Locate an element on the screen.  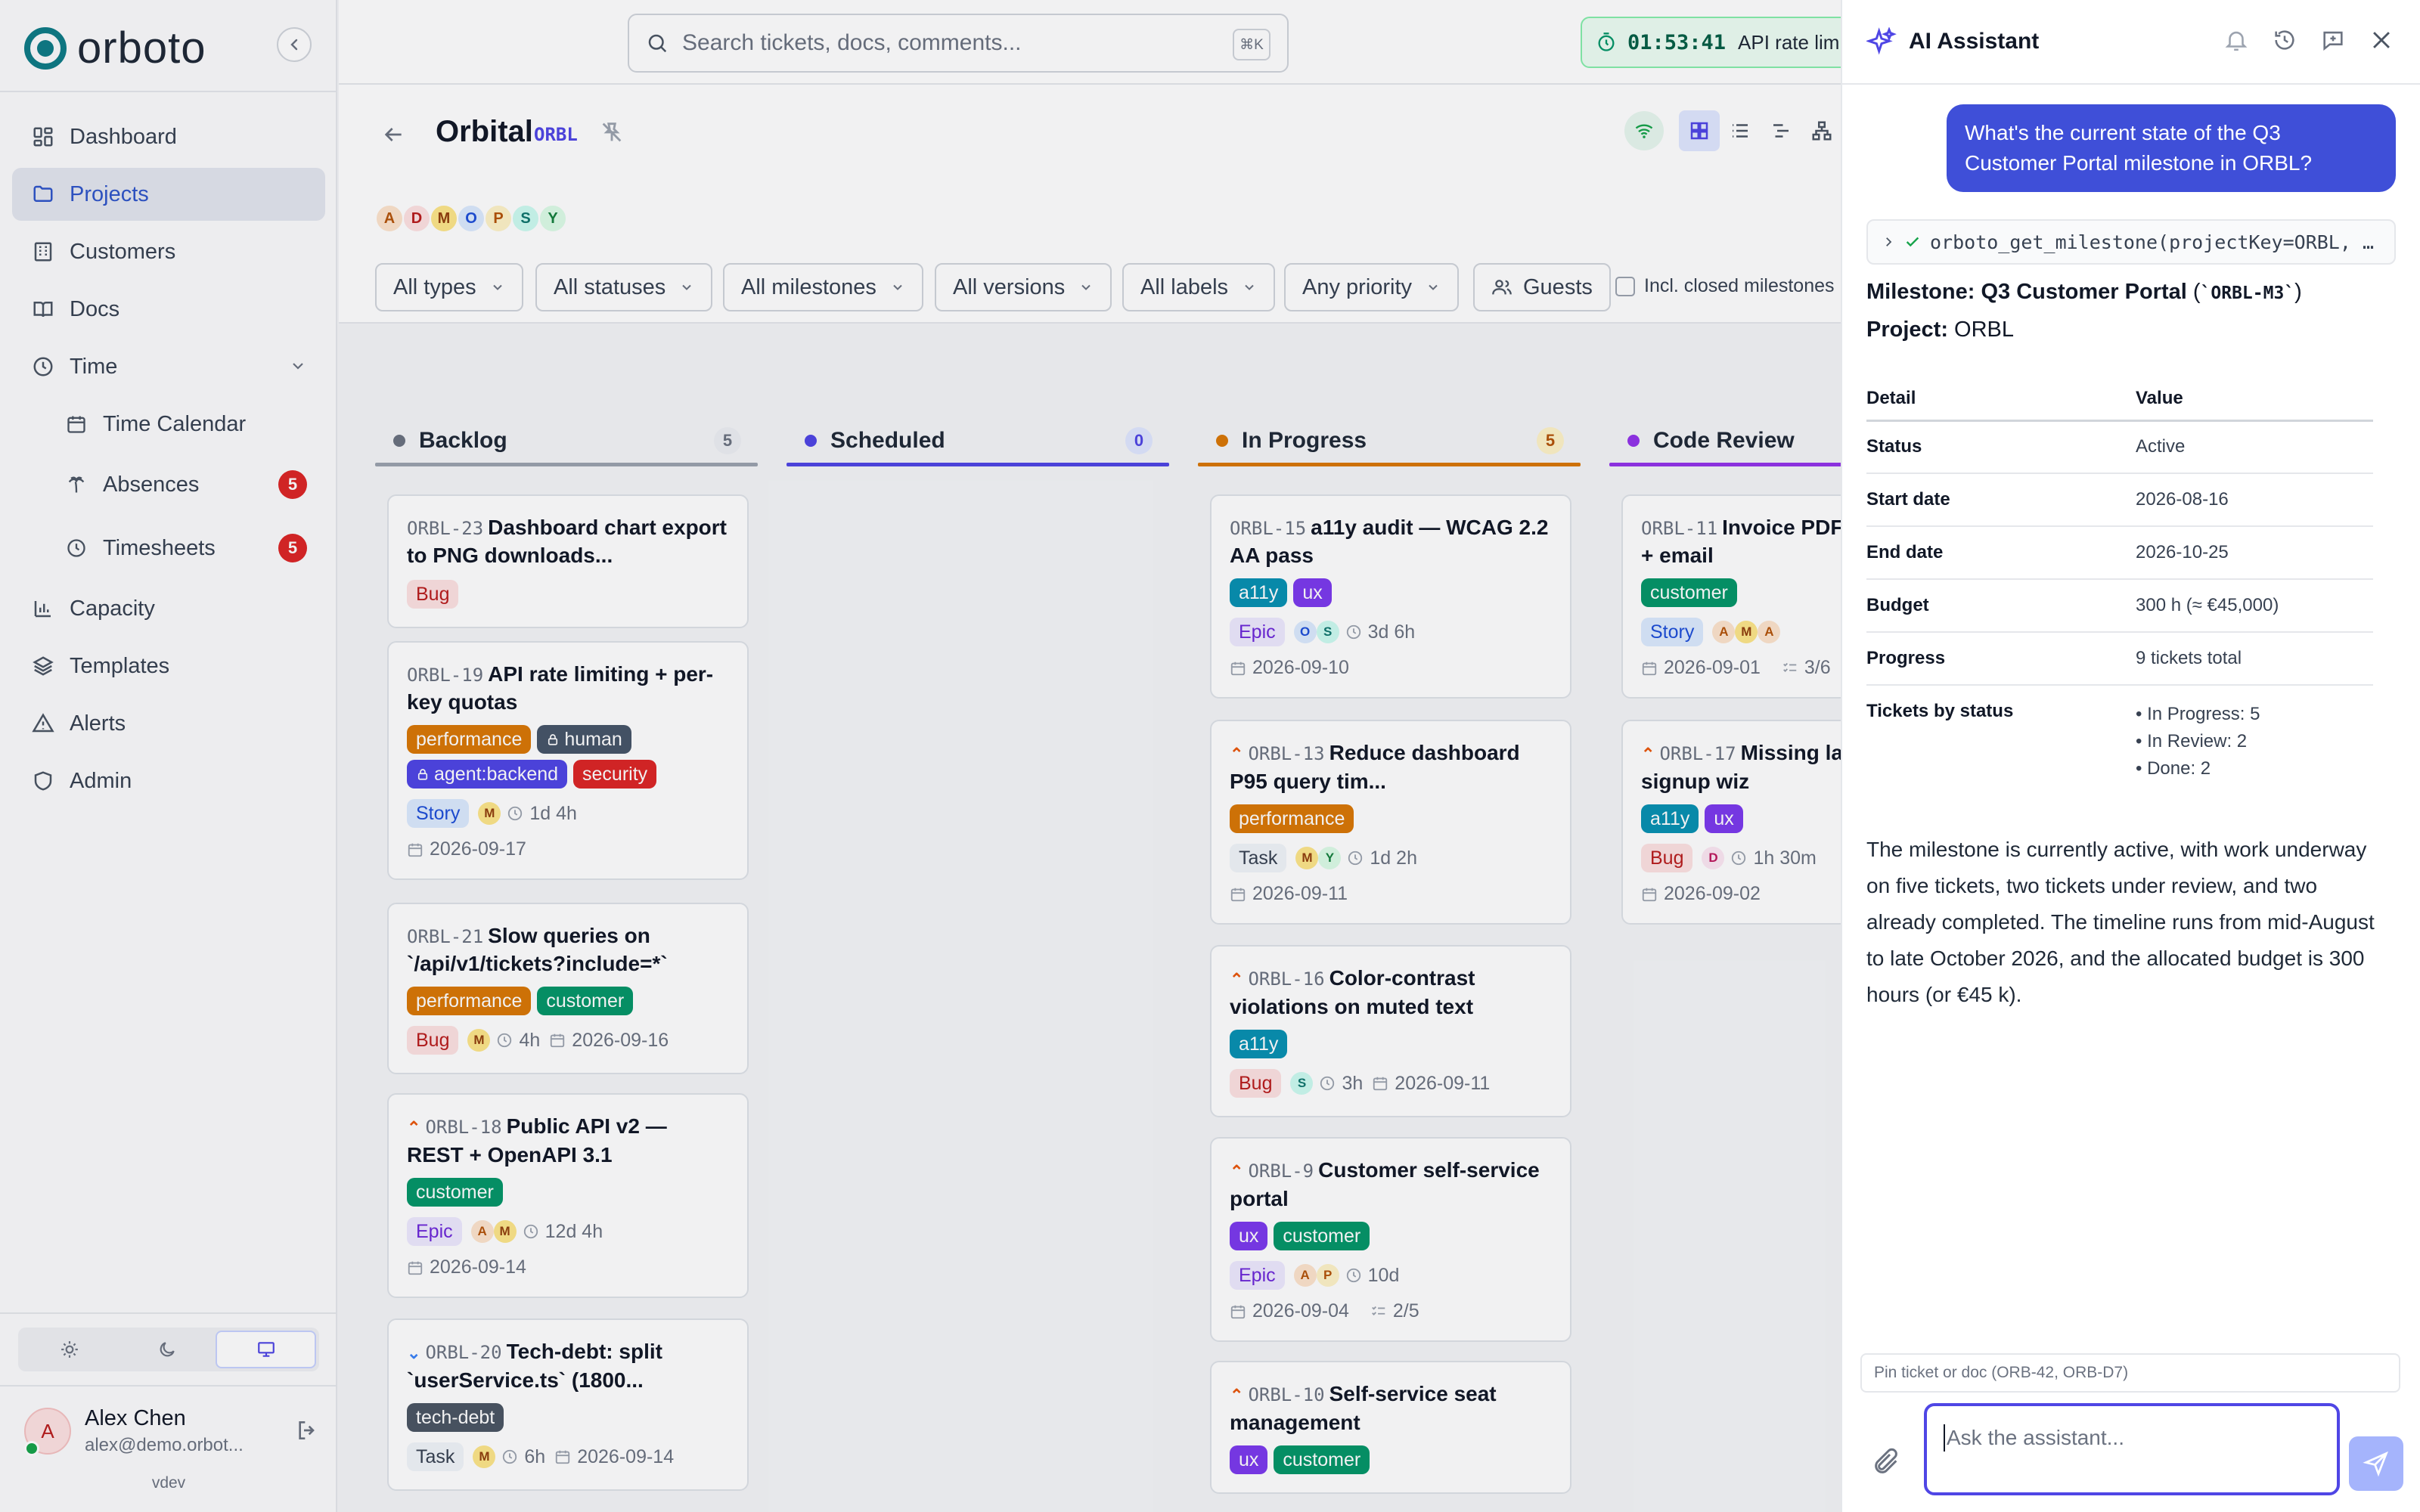
theme-dark-button is located at coordinates (167, 1350).